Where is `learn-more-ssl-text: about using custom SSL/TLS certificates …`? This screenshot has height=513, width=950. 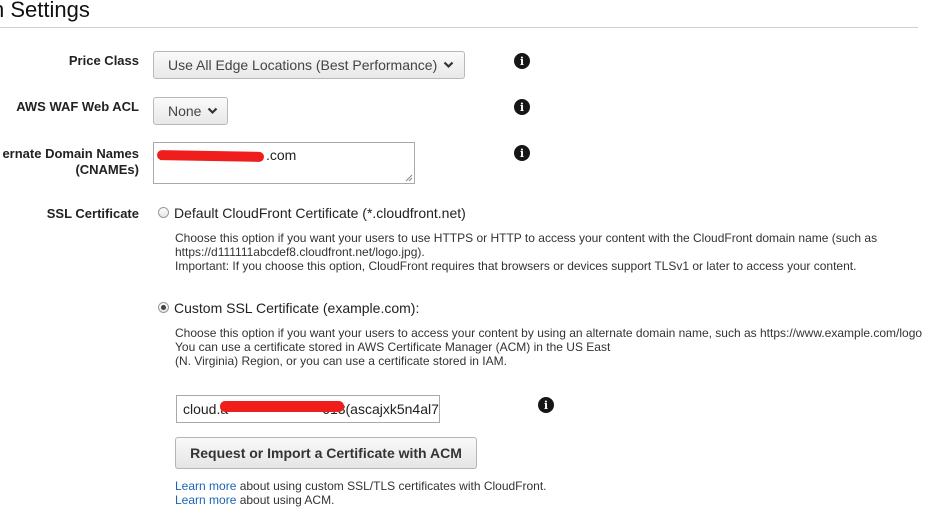
learn-more-ssl-text: about using custom SSL/TLS certificates … is located at coordinates (391, 486).